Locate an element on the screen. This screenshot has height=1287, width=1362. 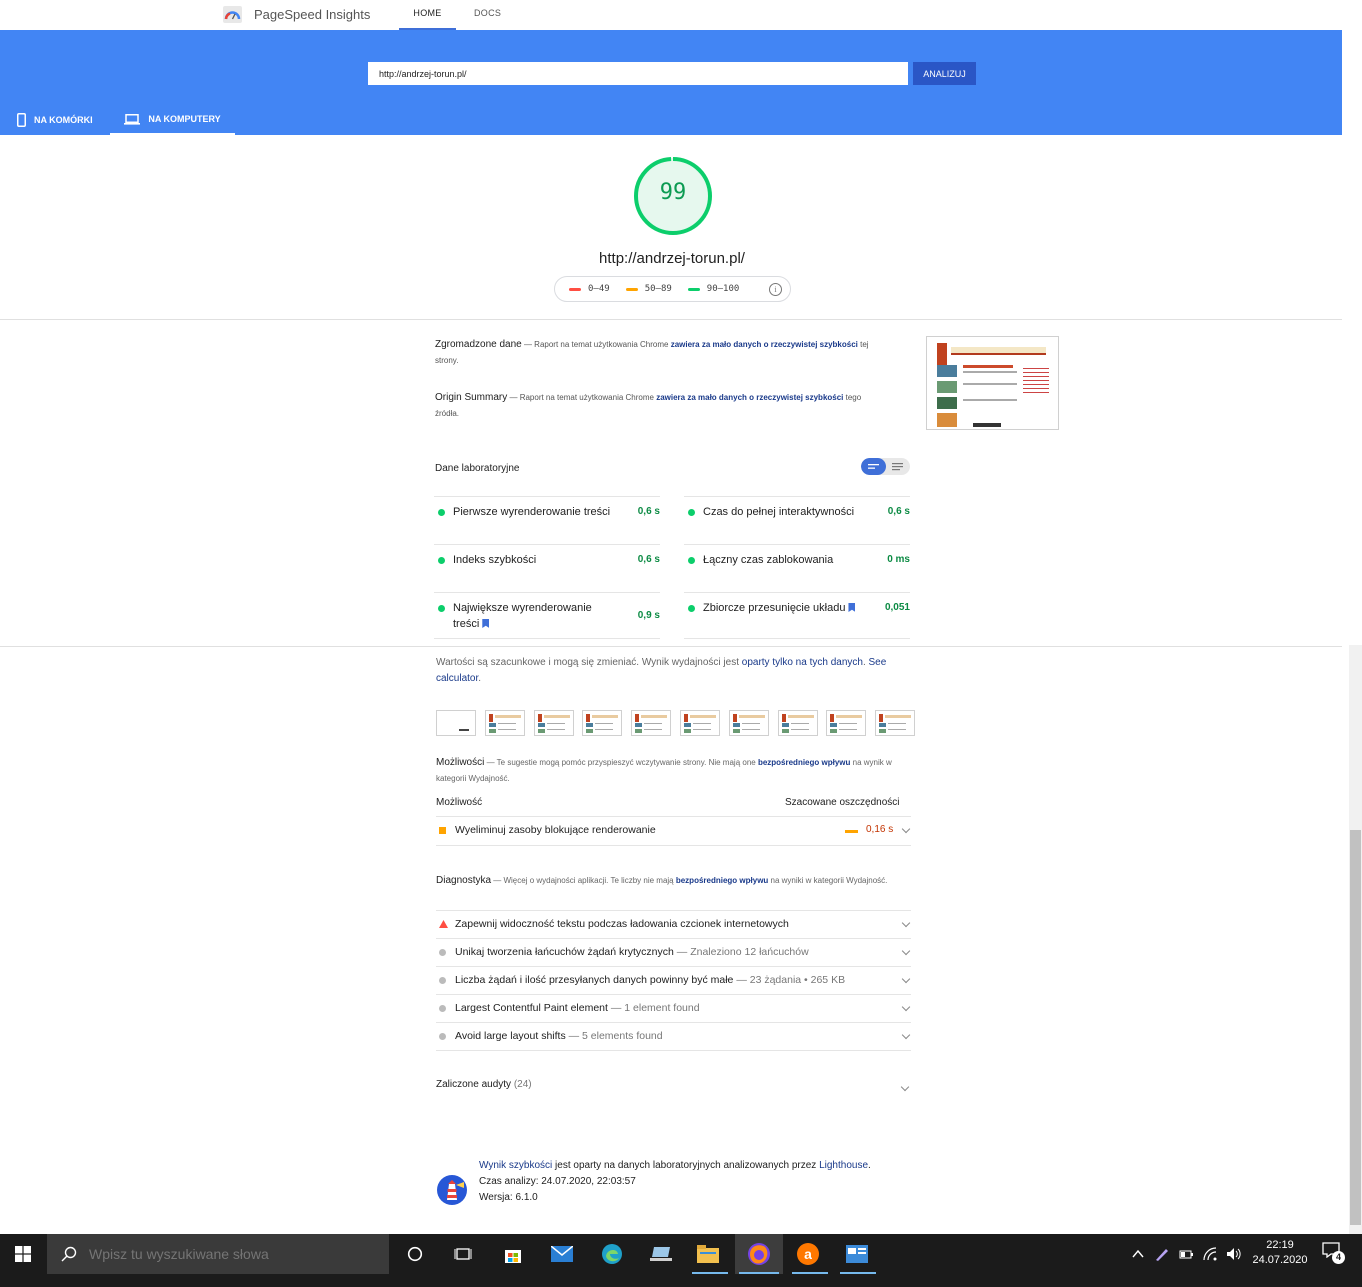
battery-icon is located at coordinates (1186, 1254).